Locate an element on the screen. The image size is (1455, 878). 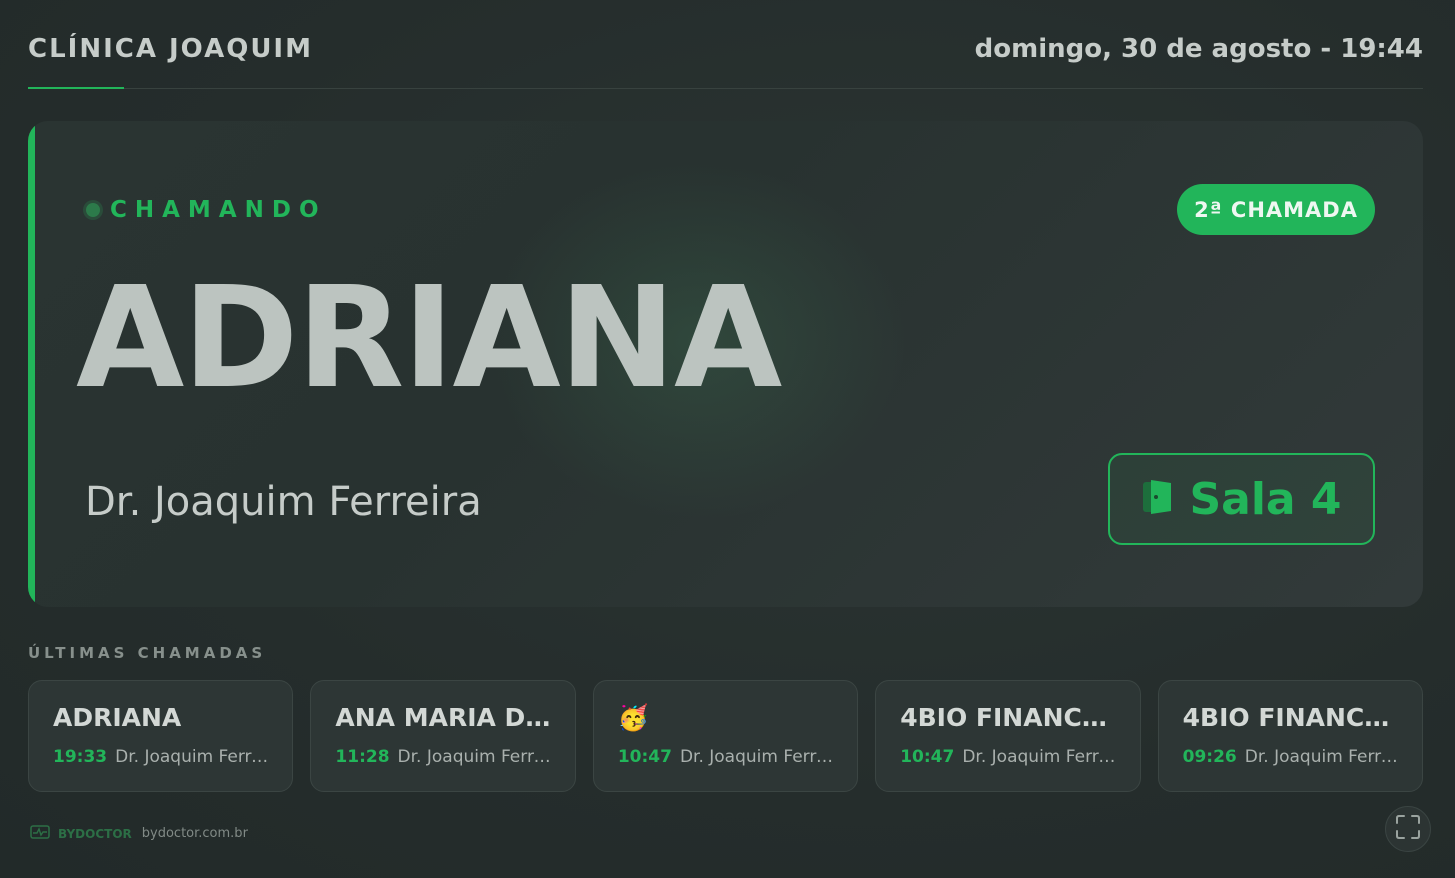
clinic-underline is located at coordinates (76, 88).